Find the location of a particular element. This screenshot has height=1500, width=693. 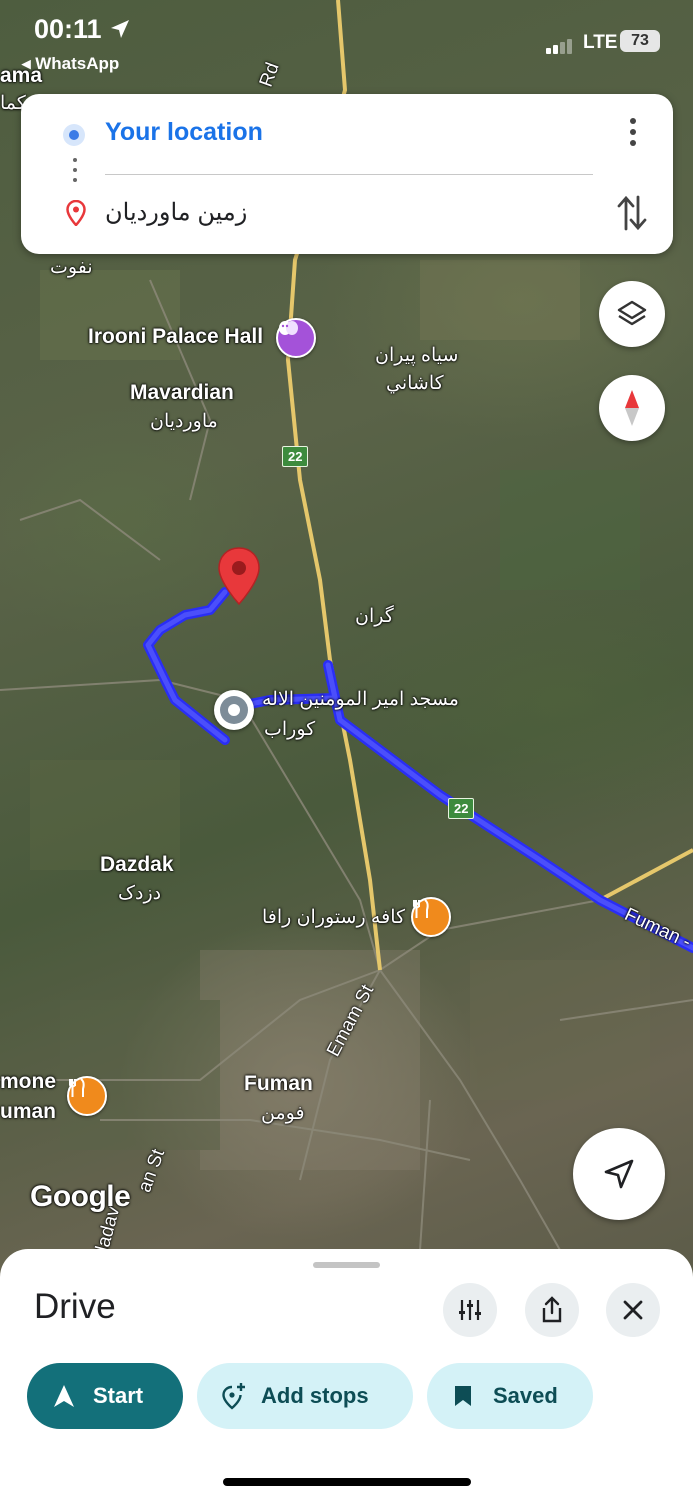

google-watermark: Google is located at coordinates (80, 1196).